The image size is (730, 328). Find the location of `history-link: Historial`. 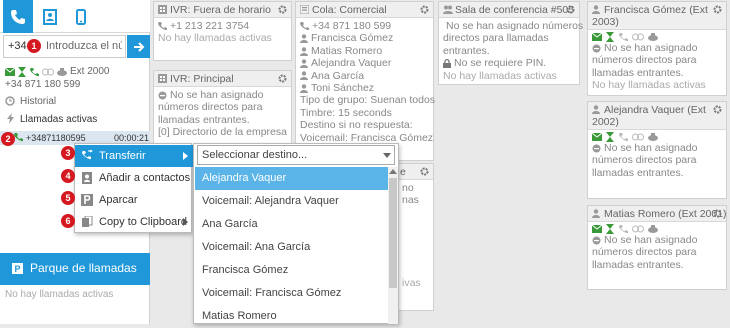

history-link: Historial is located at coordinates (38, 101).